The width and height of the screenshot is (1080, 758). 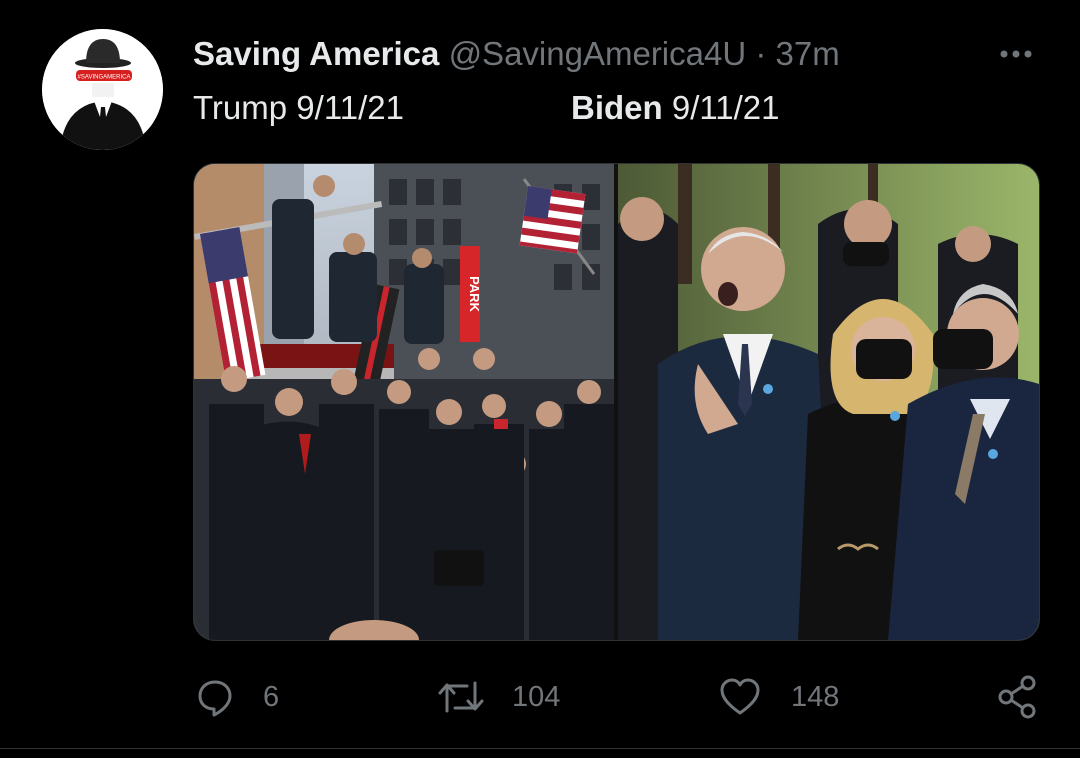 I want to click on like-button: 148, so click(x=779, y=697).